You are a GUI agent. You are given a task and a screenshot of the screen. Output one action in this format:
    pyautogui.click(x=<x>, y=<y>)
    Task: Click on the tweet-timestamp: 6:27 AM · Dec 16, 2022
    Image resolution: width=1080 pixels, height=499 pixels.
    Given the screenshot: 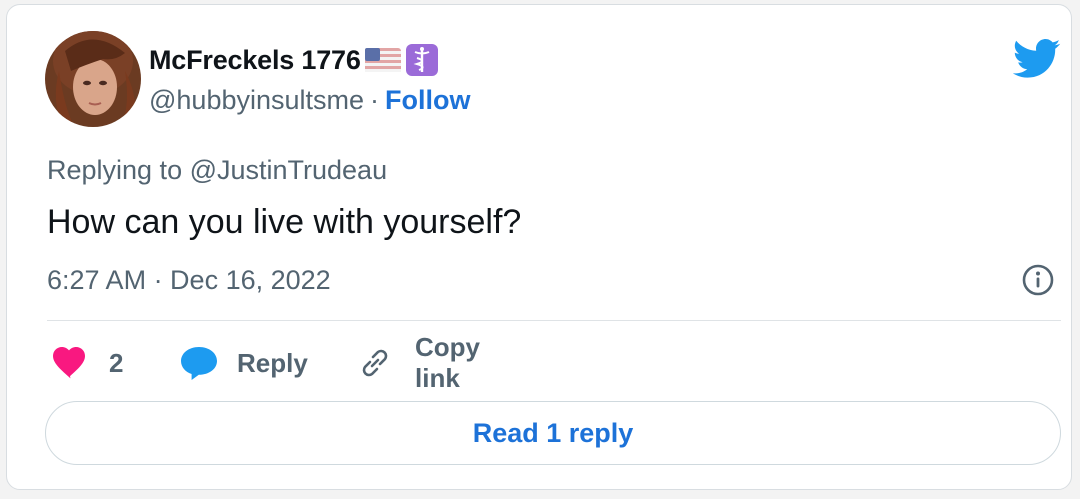 What is the action you would take?
    pyautogui.click(x=189, y=280)
    